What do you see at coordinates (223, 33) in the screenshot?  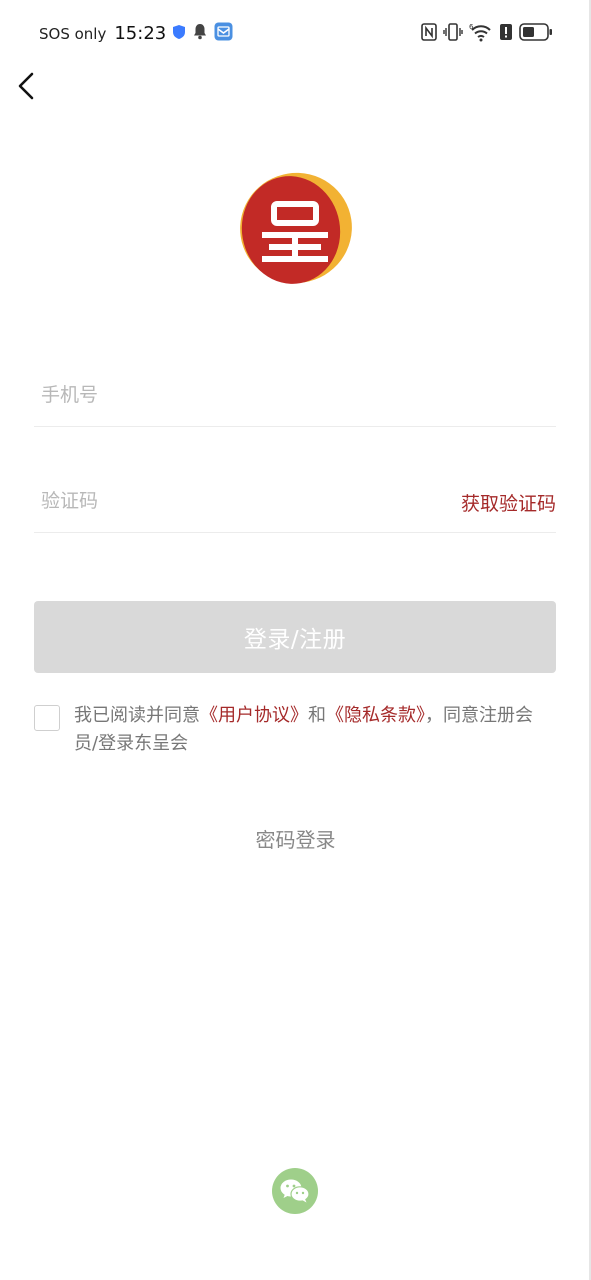 I see `app-notification-icon` at bounding box center [223, 33].